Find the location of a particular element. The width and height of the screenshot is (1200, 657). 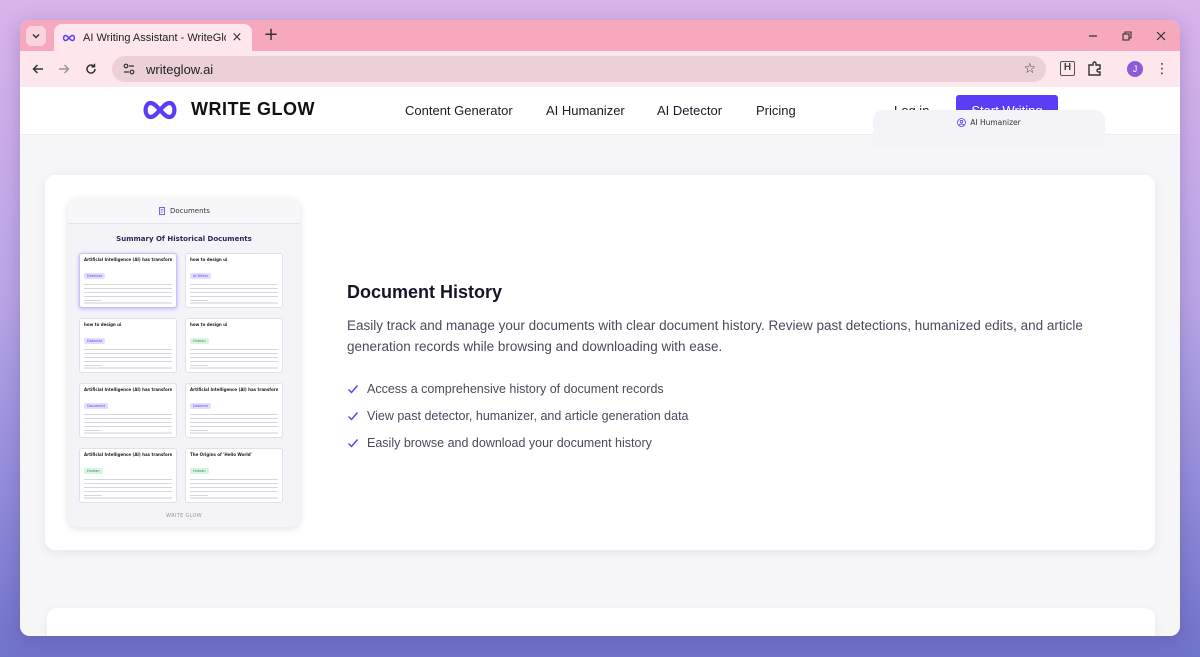

tab-search-button is located at coordinates (36, 36).